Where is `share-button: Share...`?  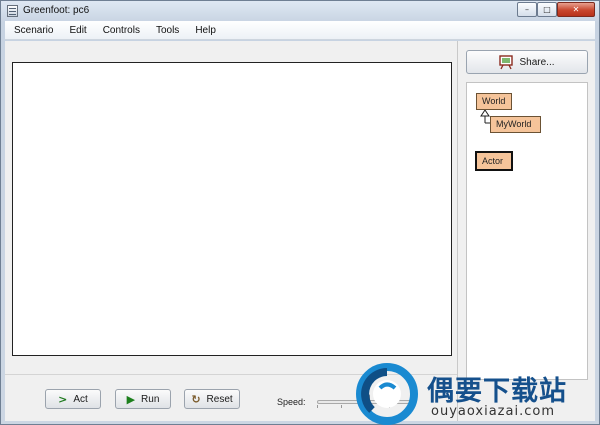 share-button: Share... is located at coordinates (527, 62).